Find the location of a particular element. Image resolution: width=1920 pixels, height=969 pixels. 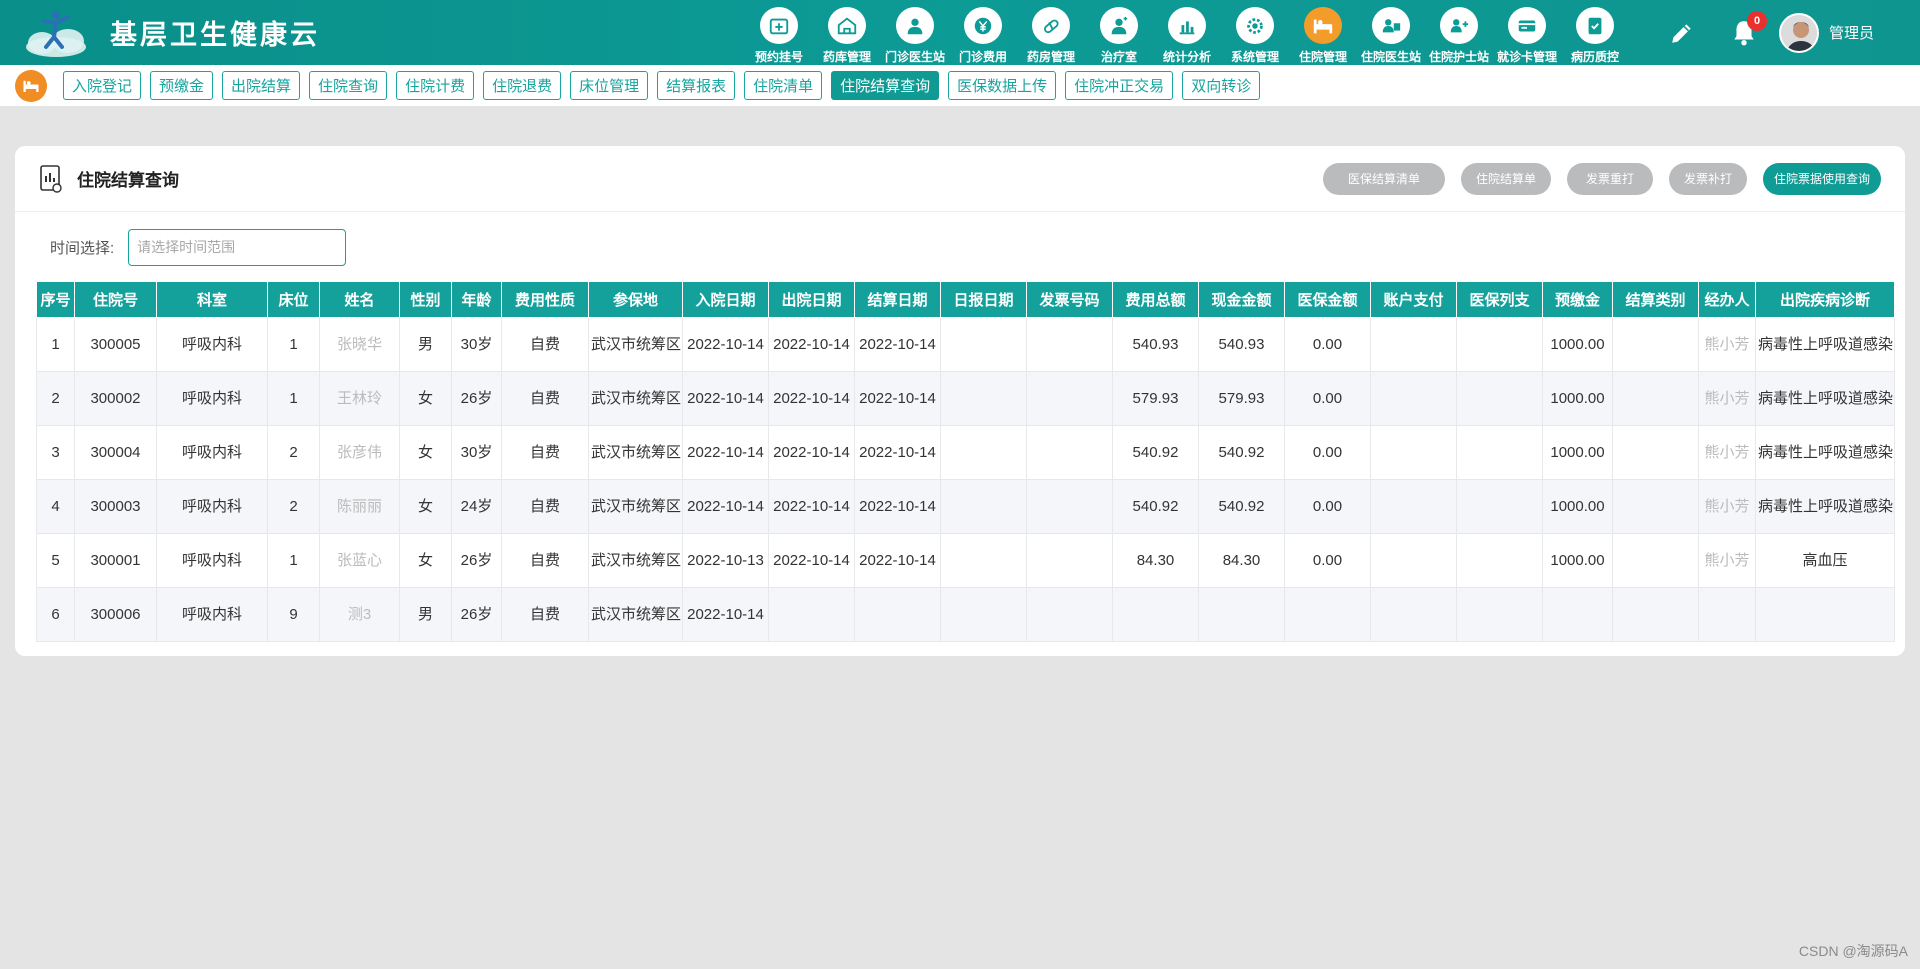

subnav-tab-12: 住院冲正交易 is located at coordinates (1119, 85).